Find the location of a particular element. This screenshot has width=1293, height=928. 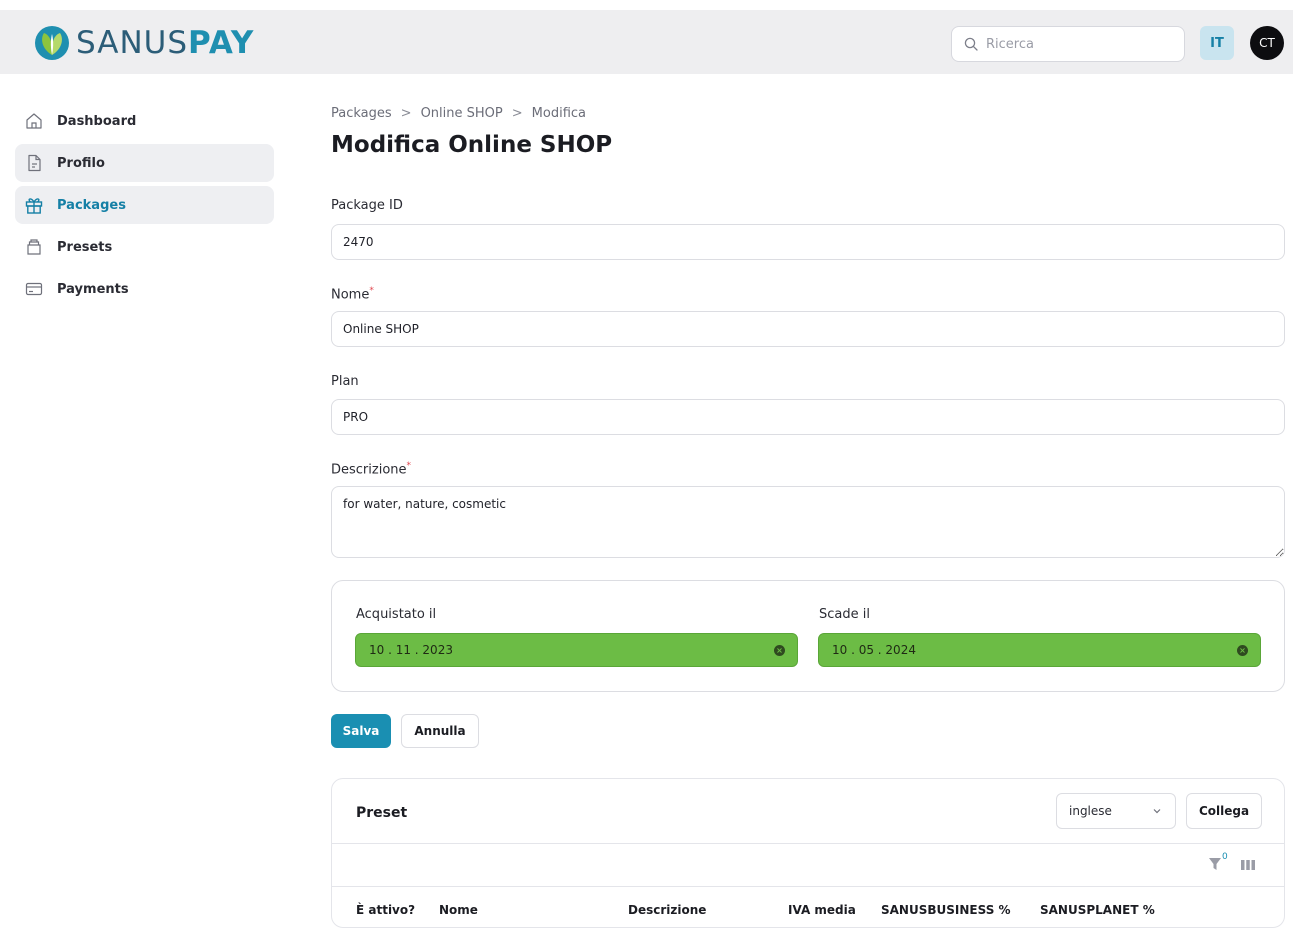

leaf-logo-icon is located at coordinates (52, 43).